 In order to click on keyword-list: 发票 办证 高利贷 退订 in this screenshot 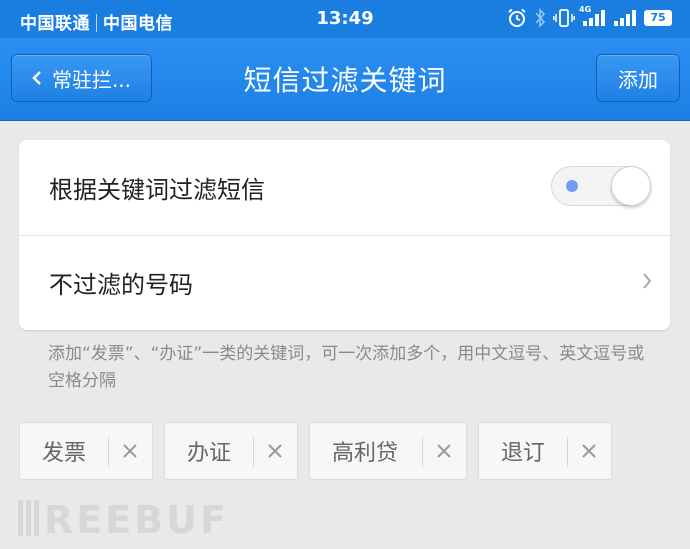, I will do `click(315, 451)`.